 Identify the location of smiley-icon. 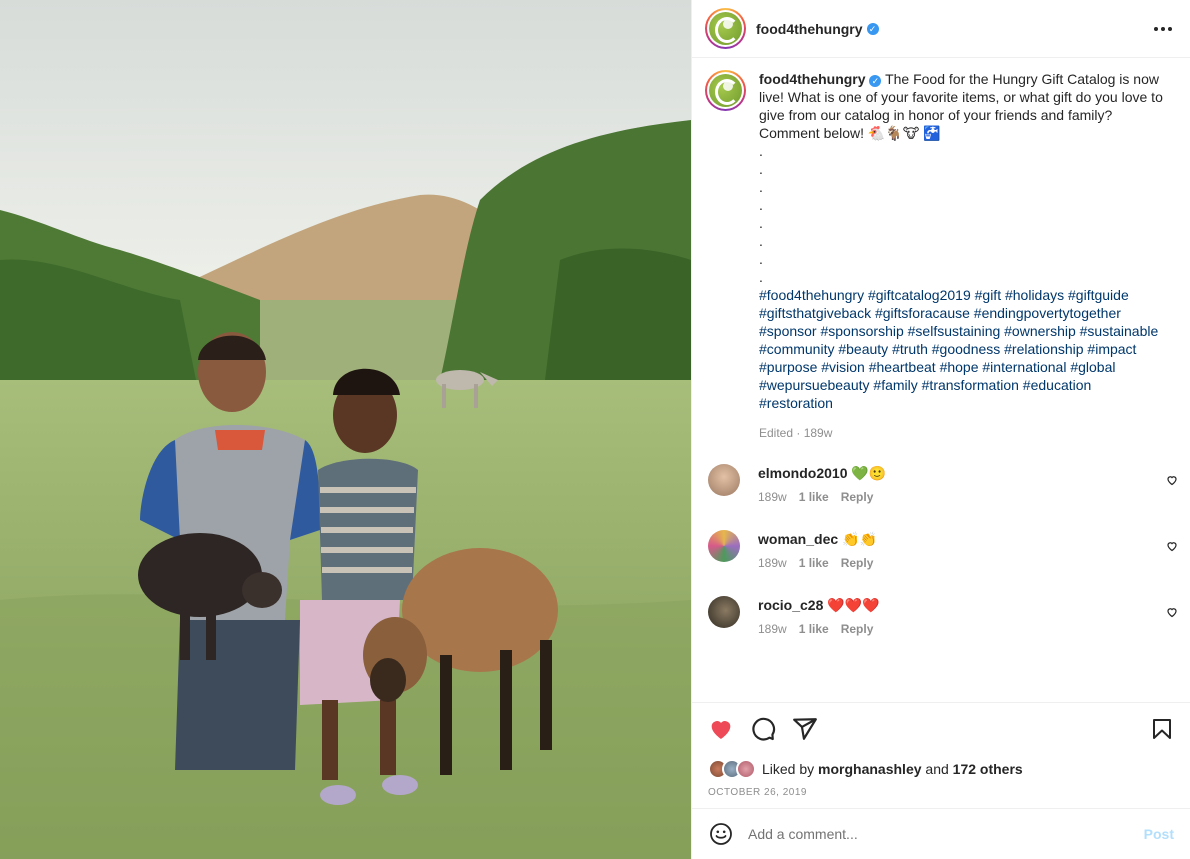
(721, 834).